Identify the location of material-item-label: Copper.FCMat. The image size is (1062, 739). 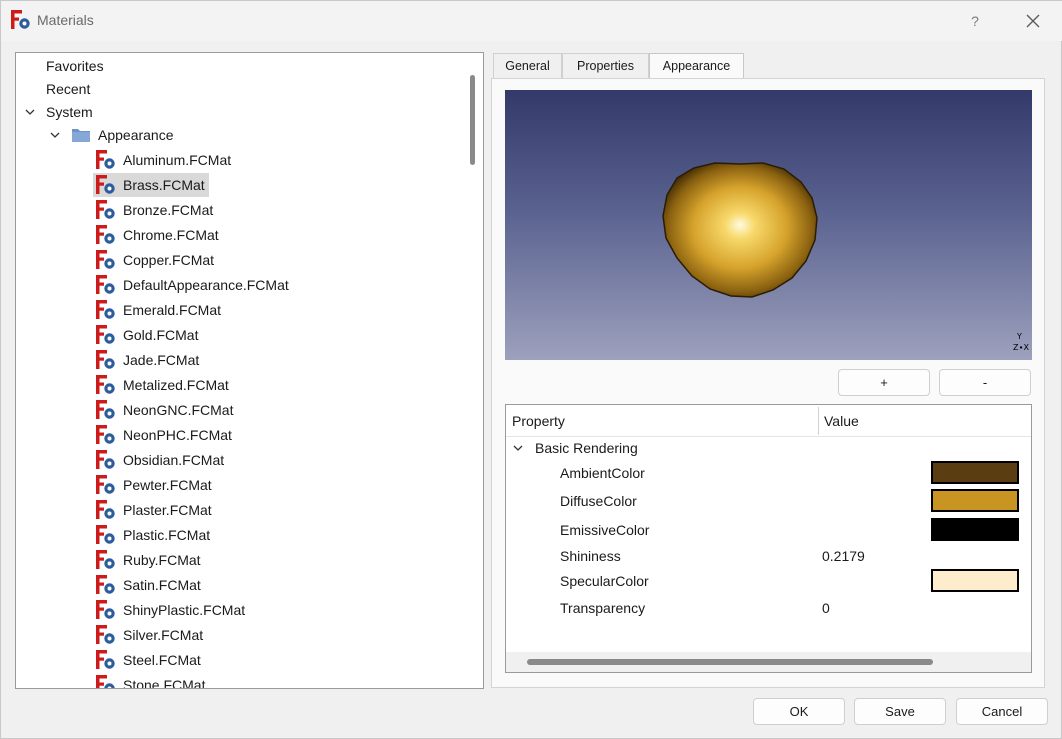
(169, 260).